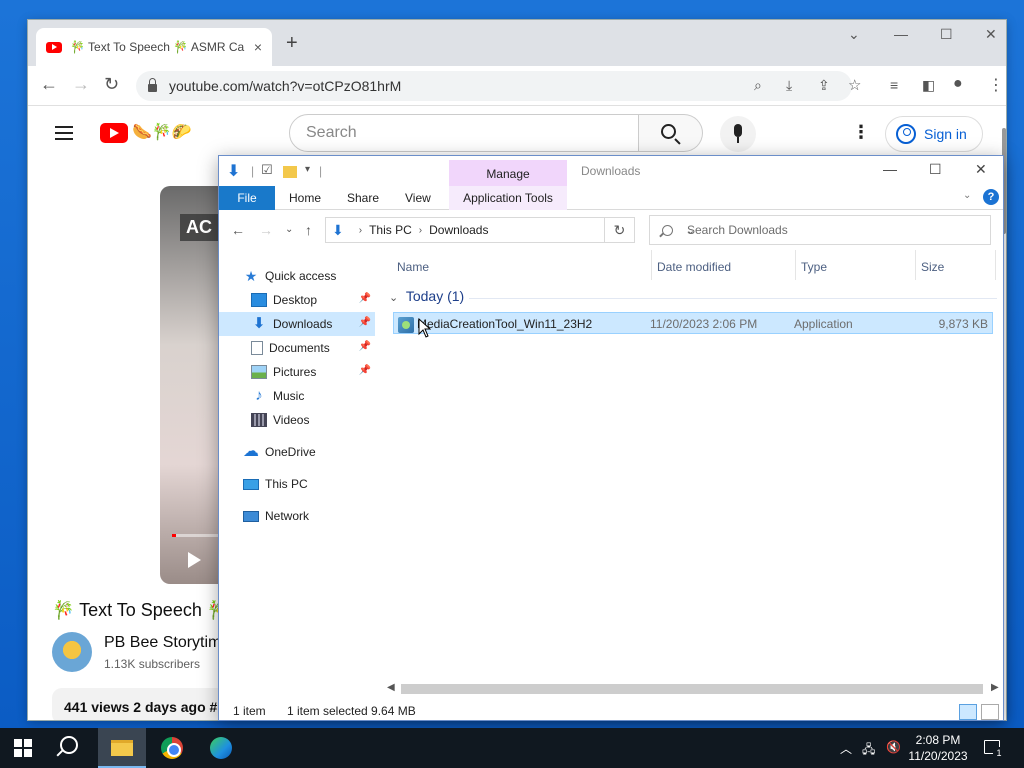 This screenshot has height=768, width=1024. Describe the element at coordinates (967, 195) in the screenshot. I see `expand-ribbon-chevron-icon: ⌄` at that location.